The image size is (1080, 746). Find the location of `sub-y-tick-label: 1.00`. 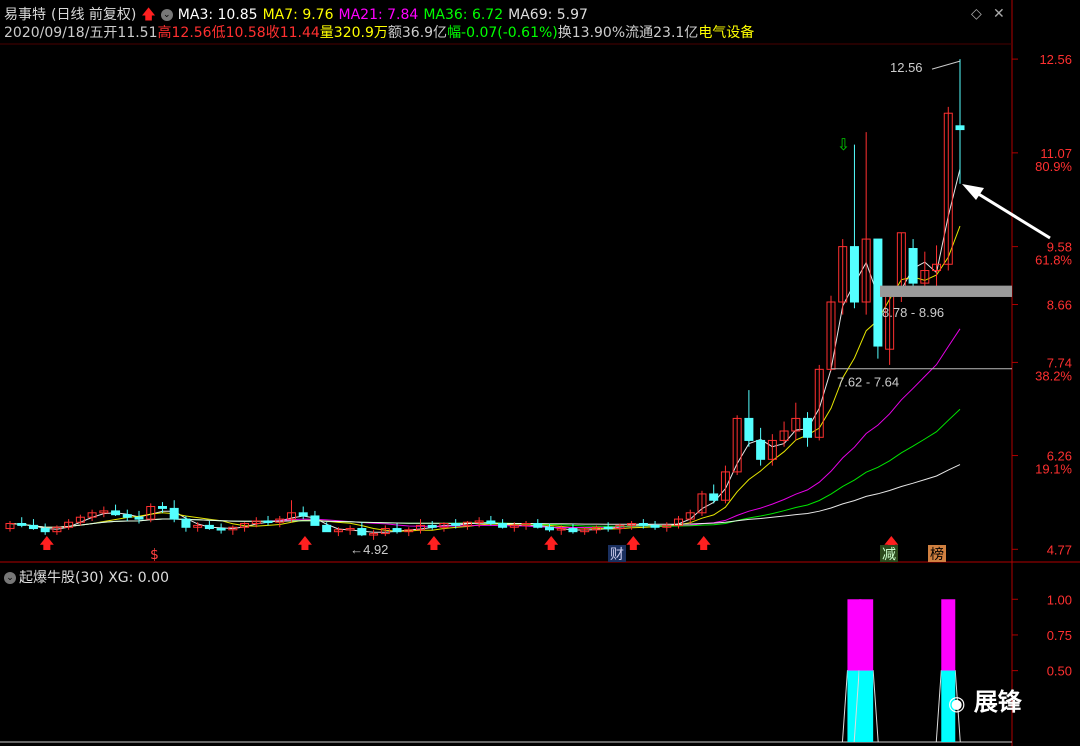

sub-y-tick-label: 1.00 is located at coordinates (1059, 599).